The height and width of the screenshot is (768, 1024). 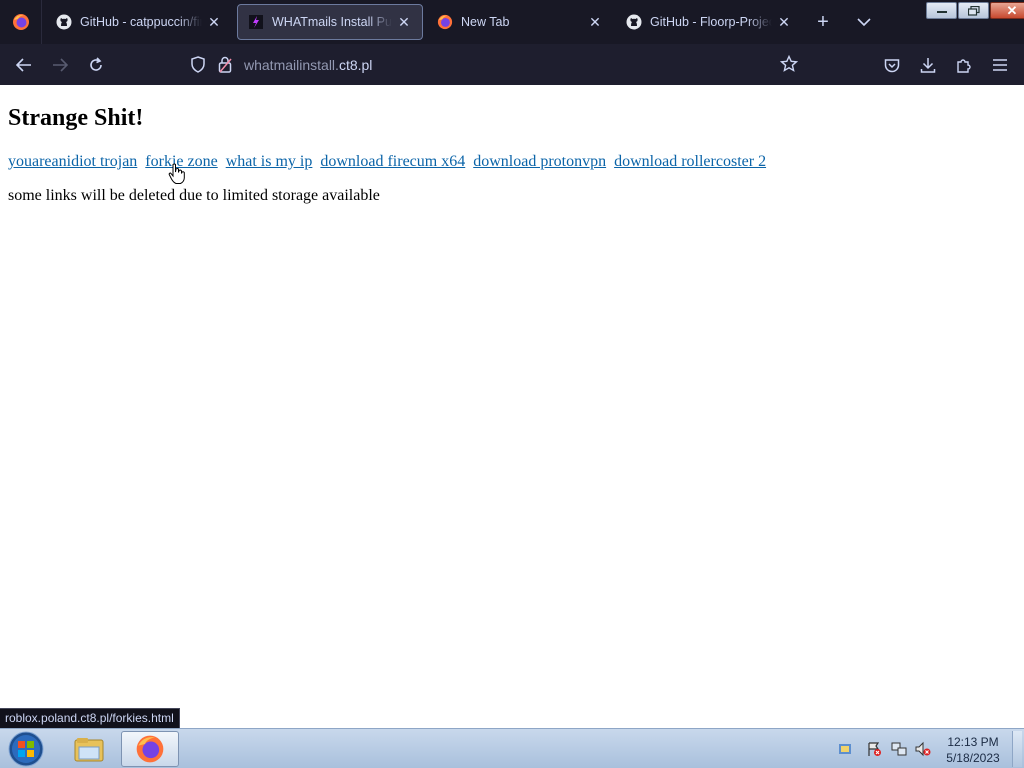 I want to click on link-download-firecum: download firecum x64, so click(x=392, y=161).